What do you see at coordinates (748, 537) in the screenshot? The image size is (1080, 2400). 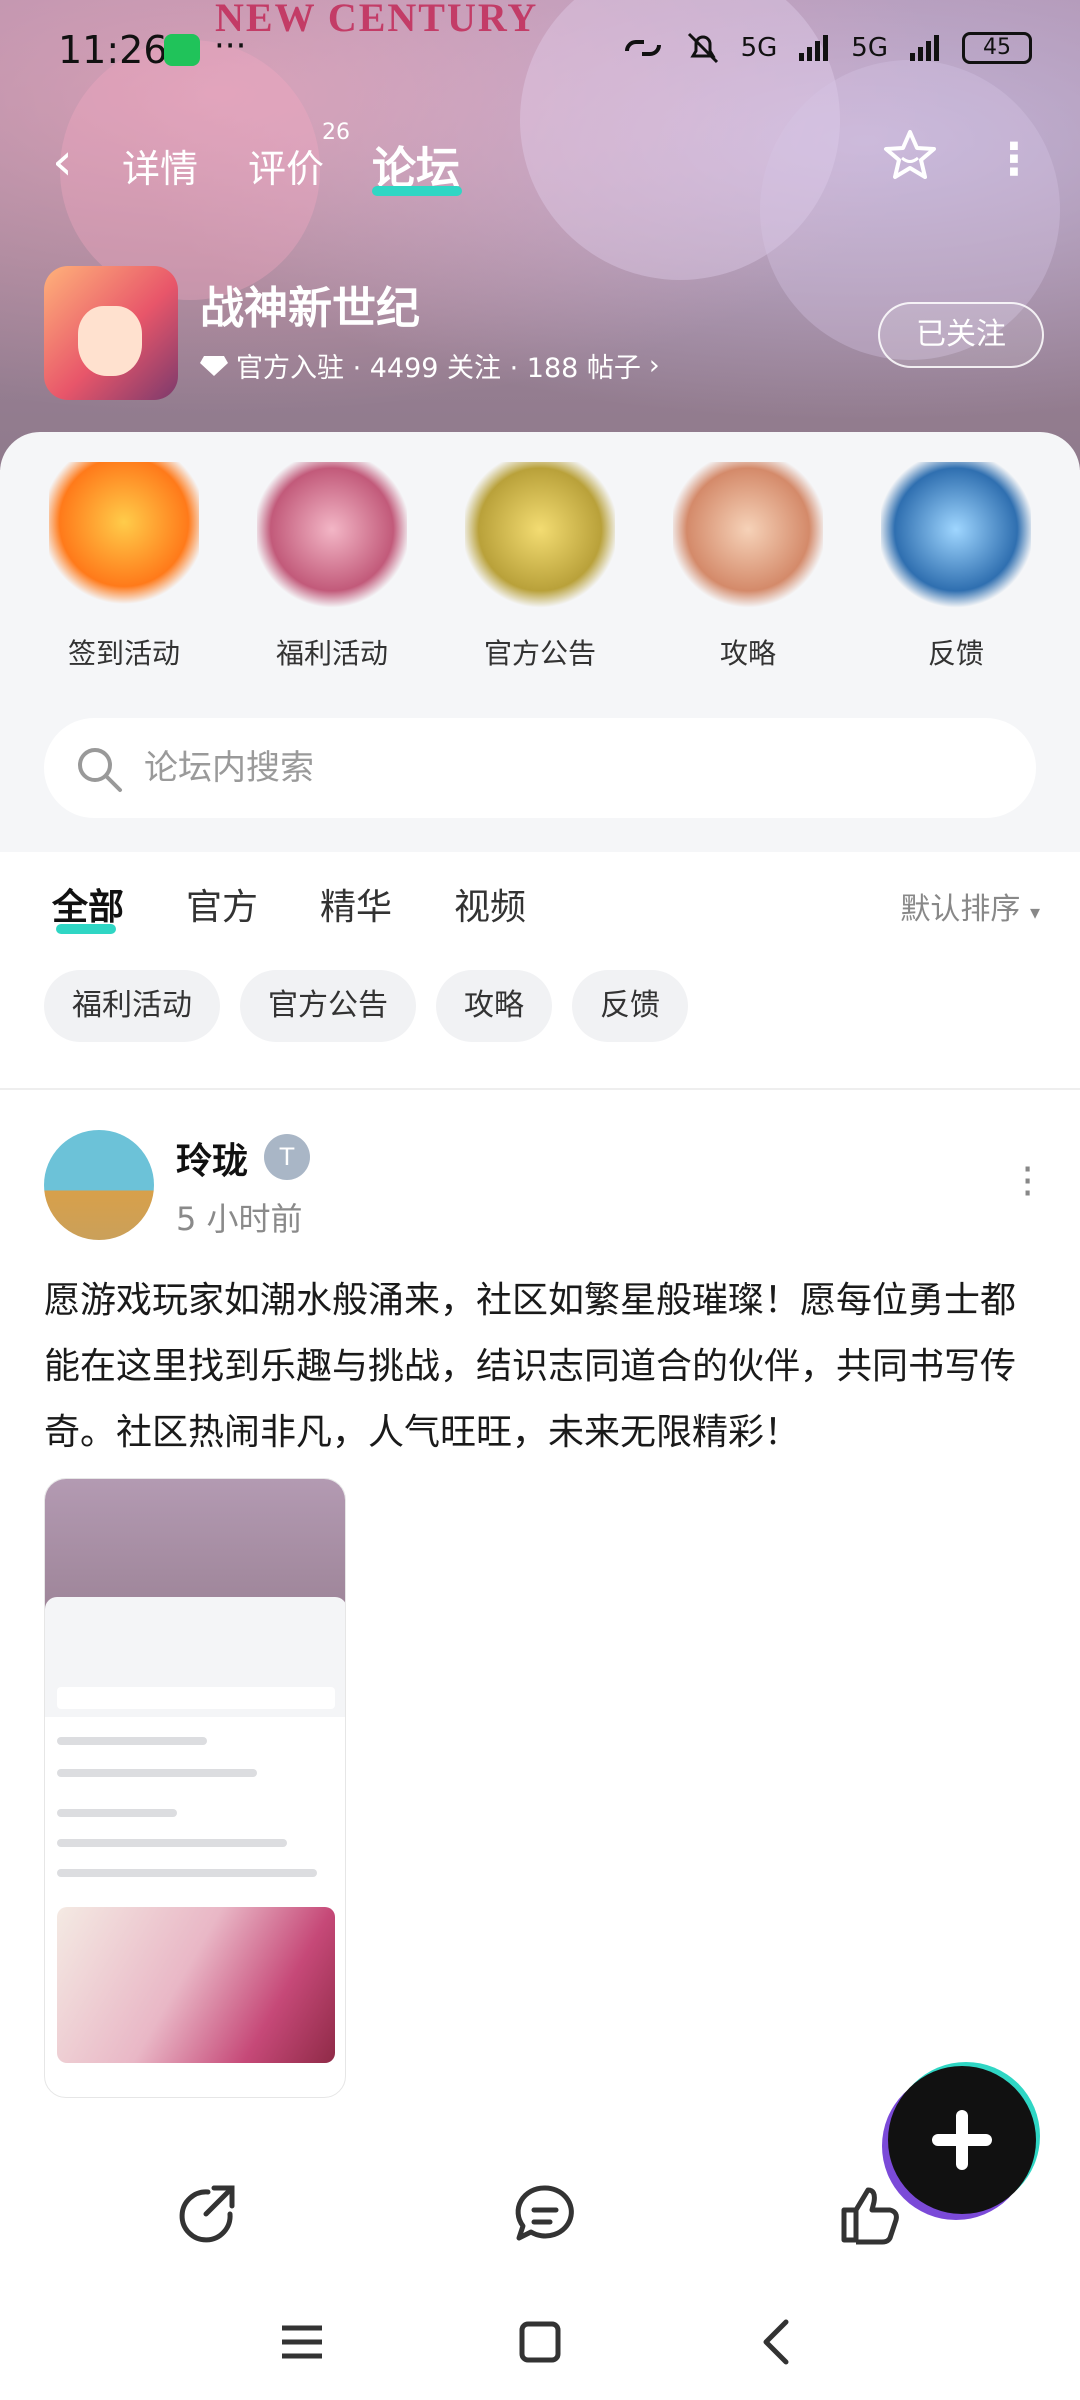 I see `guide-hero-icon` at bounding box center [748, 537].